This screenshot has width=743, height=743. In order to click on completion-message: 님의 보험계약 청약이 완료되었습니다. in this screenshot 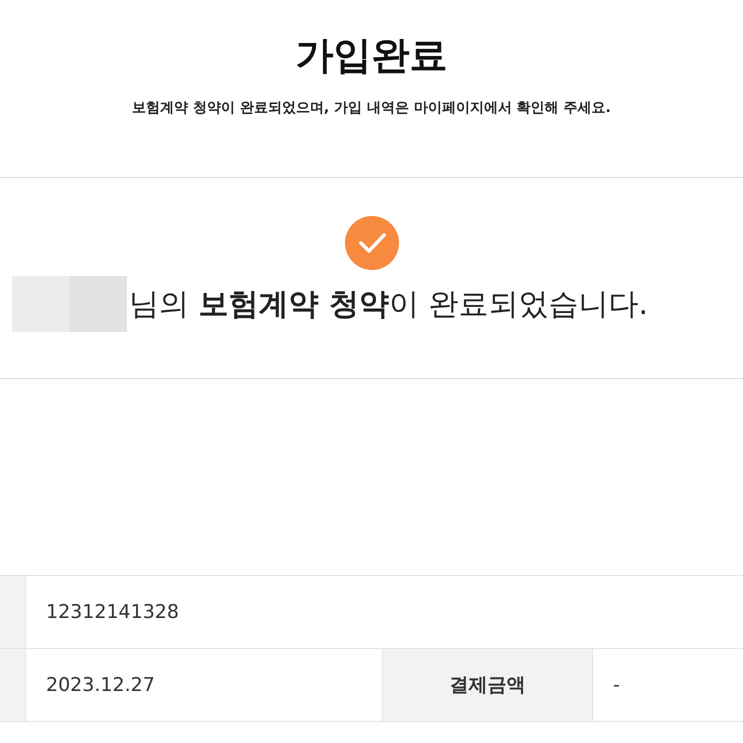, I will do `click(388, 305)`.